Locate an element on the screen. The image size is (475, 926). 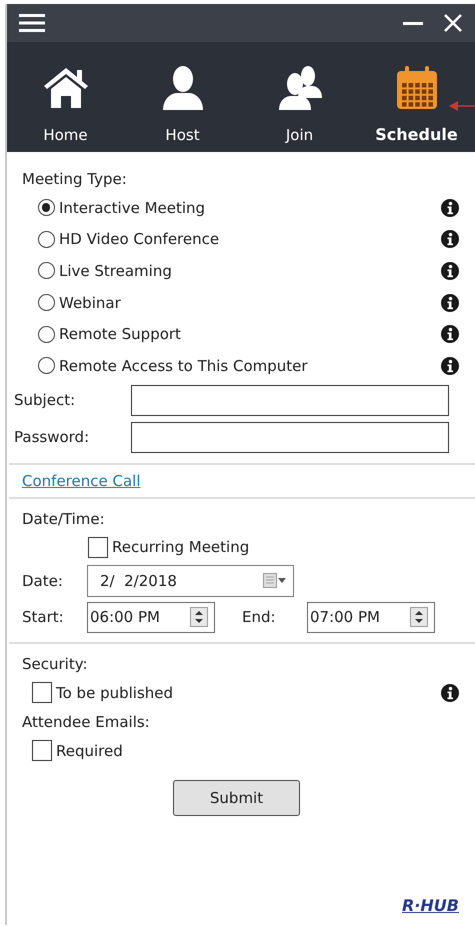
date-picker: 2/ 2/2018 is located at coordinates (190, 581).